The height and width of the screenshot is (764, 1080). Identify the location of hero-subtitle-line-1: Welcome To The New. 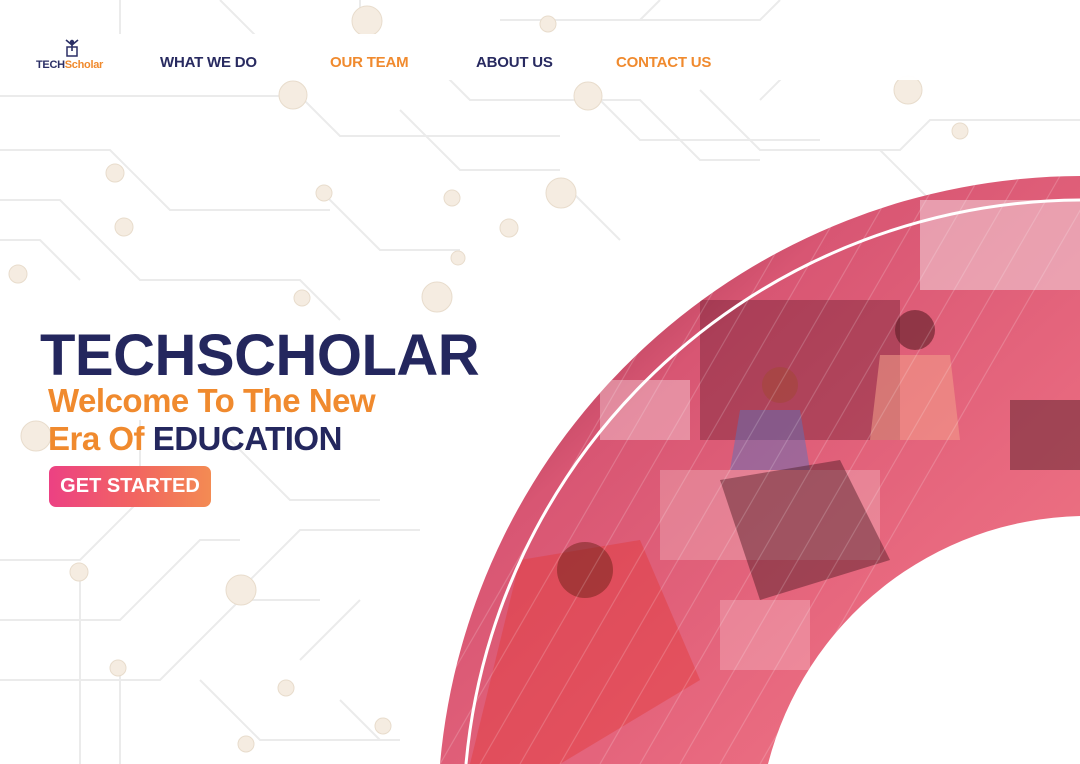
(212, 400).